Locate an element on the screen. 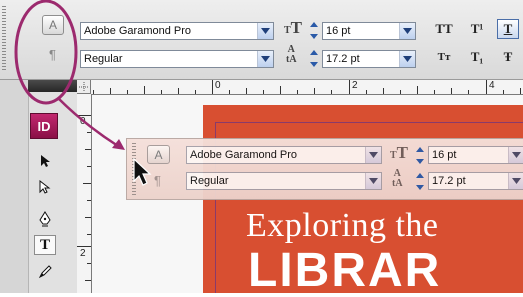  character-mode-icon: A is located at coordinates (53, 25).